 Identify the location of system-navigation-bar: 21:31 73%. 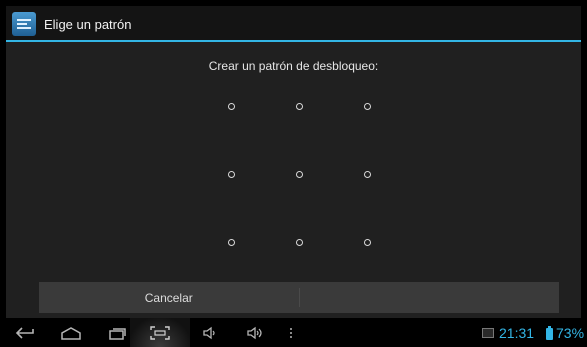
(293, 332).